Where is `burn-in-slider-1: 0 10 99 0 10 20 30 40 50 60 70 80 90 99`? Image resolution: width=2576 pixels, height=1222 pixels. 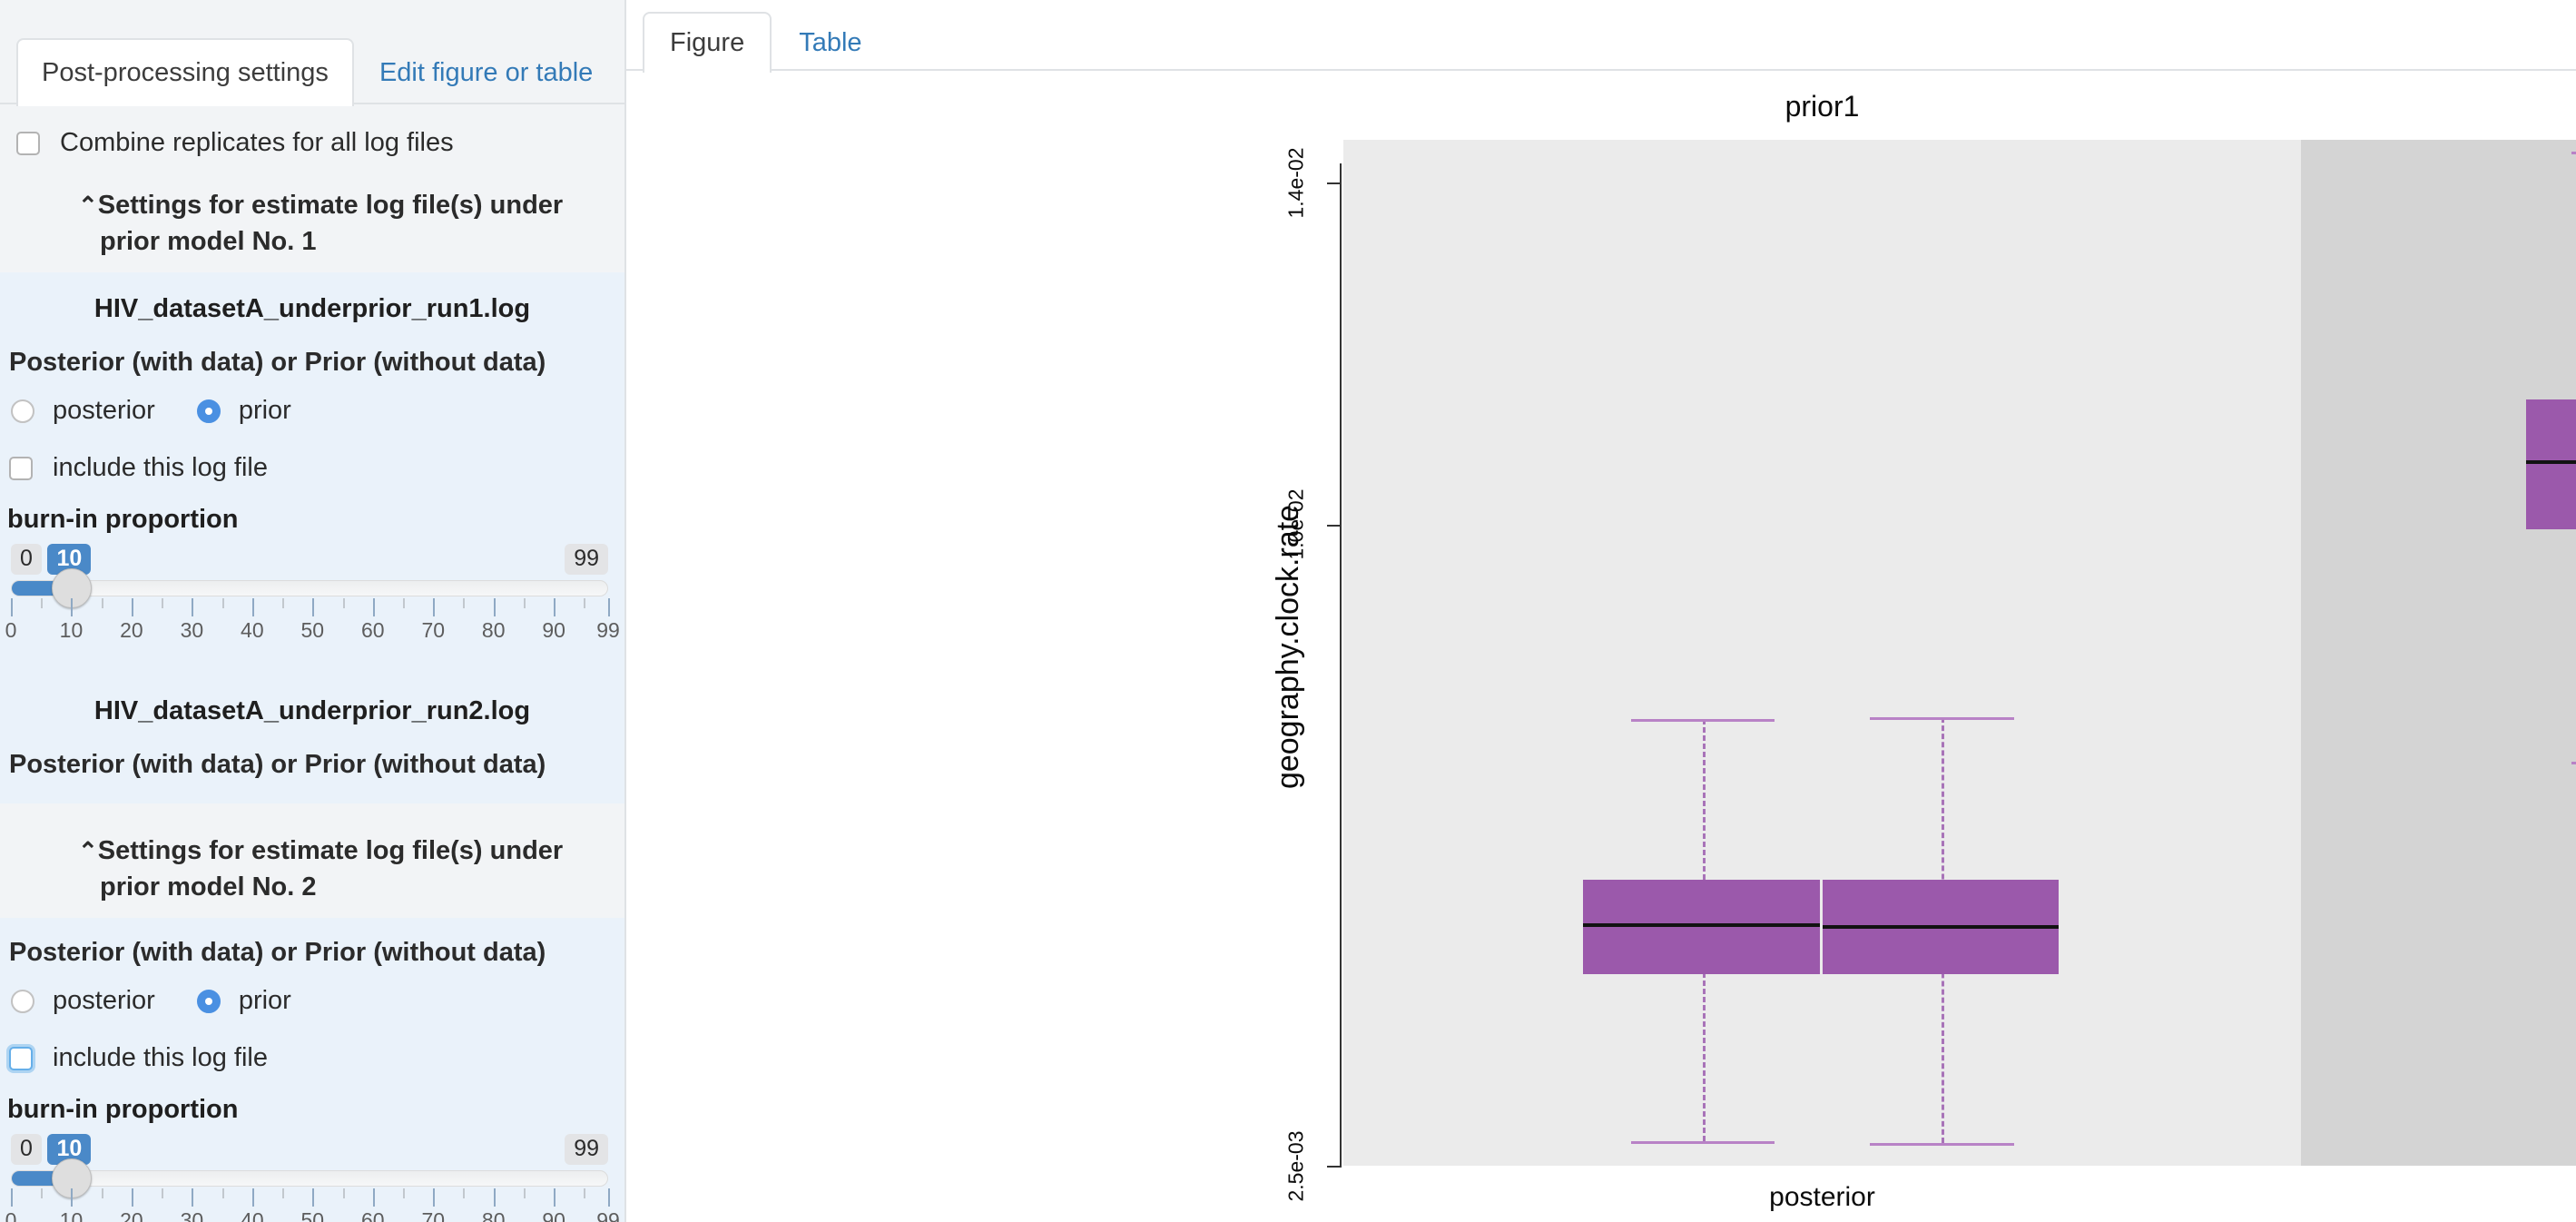 burn-in-slider-1: 0 10 99 0 10 20 30 40 50 60 70 80 90 99 is located at coordinates (312, 593).